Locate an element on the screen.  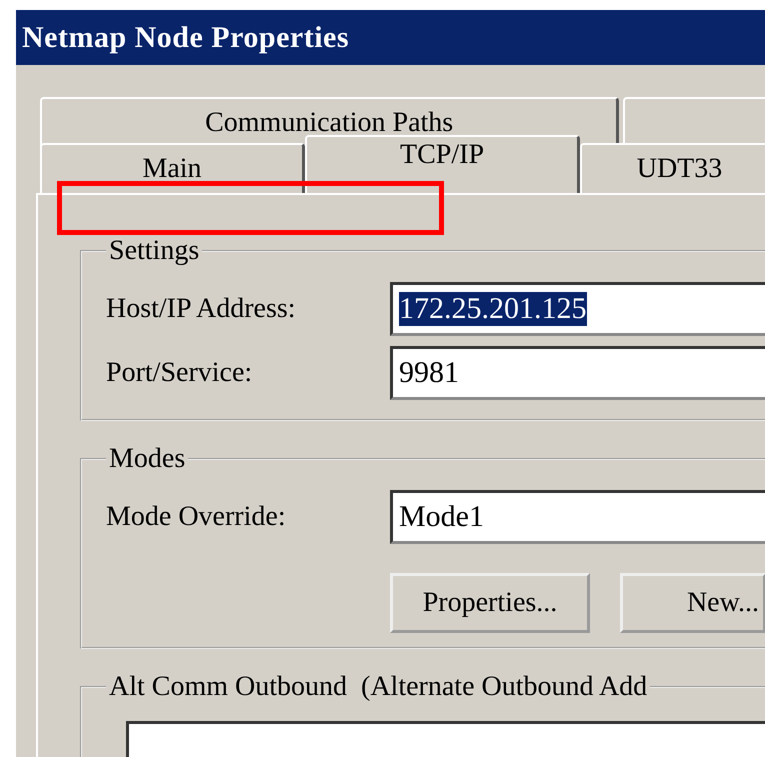
field-label: Port/Service: is located at coordinates (180, 373).